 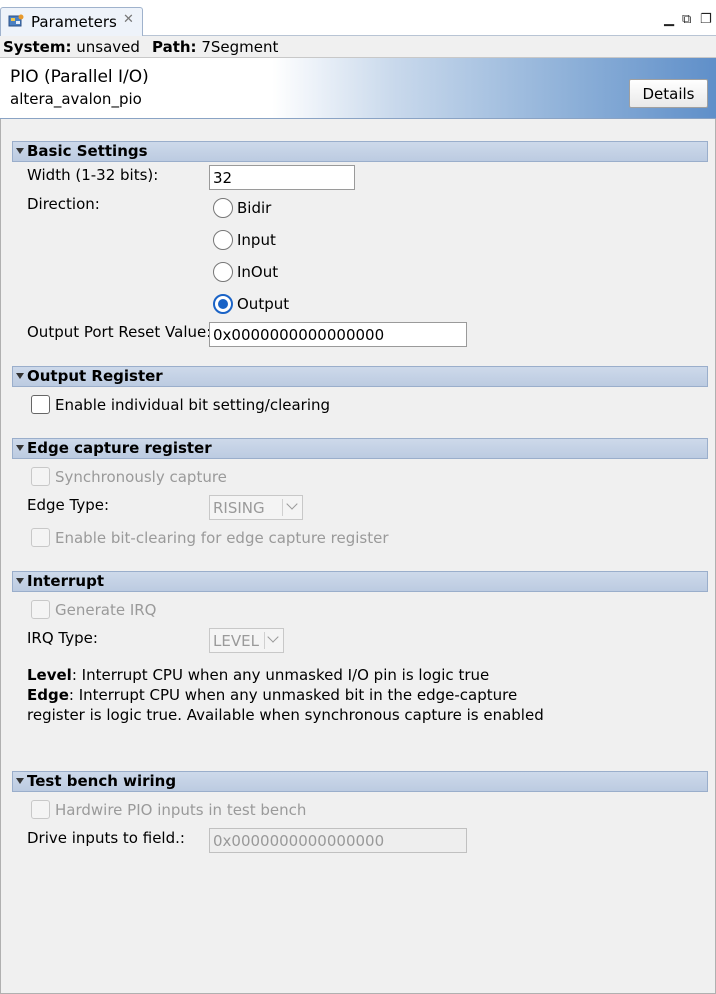 I want to click on hardwire-label: Hardwire PIO inputs in test bench, so click(x=181, y=810).